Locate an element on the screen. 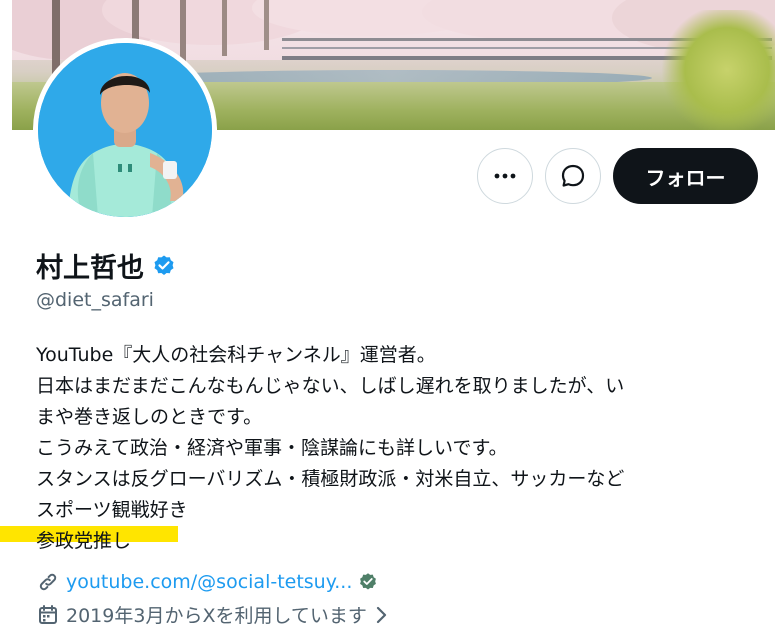 The height and width of the screenshot is (630, 775). message-button is located at coordinates (573, 176).